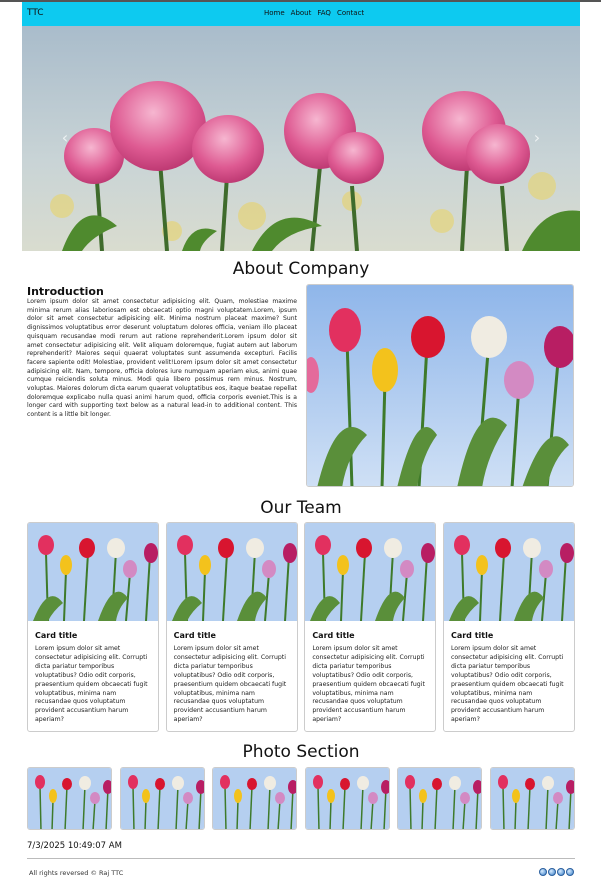 The image size is (601, 883). I want to click on photo-heading: Photo Section, so click(301, 752).